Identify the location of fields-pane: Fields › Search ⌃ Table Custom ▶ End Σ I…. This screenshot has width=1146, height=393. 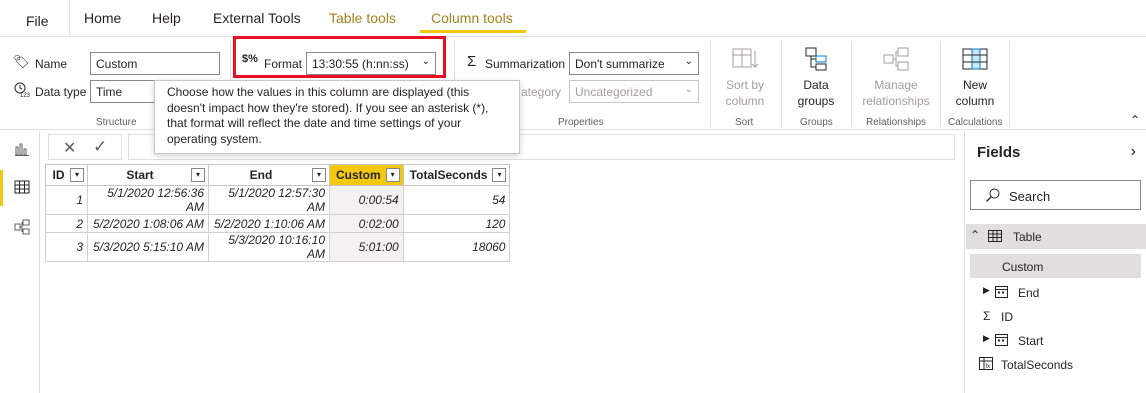
(1055, 262).